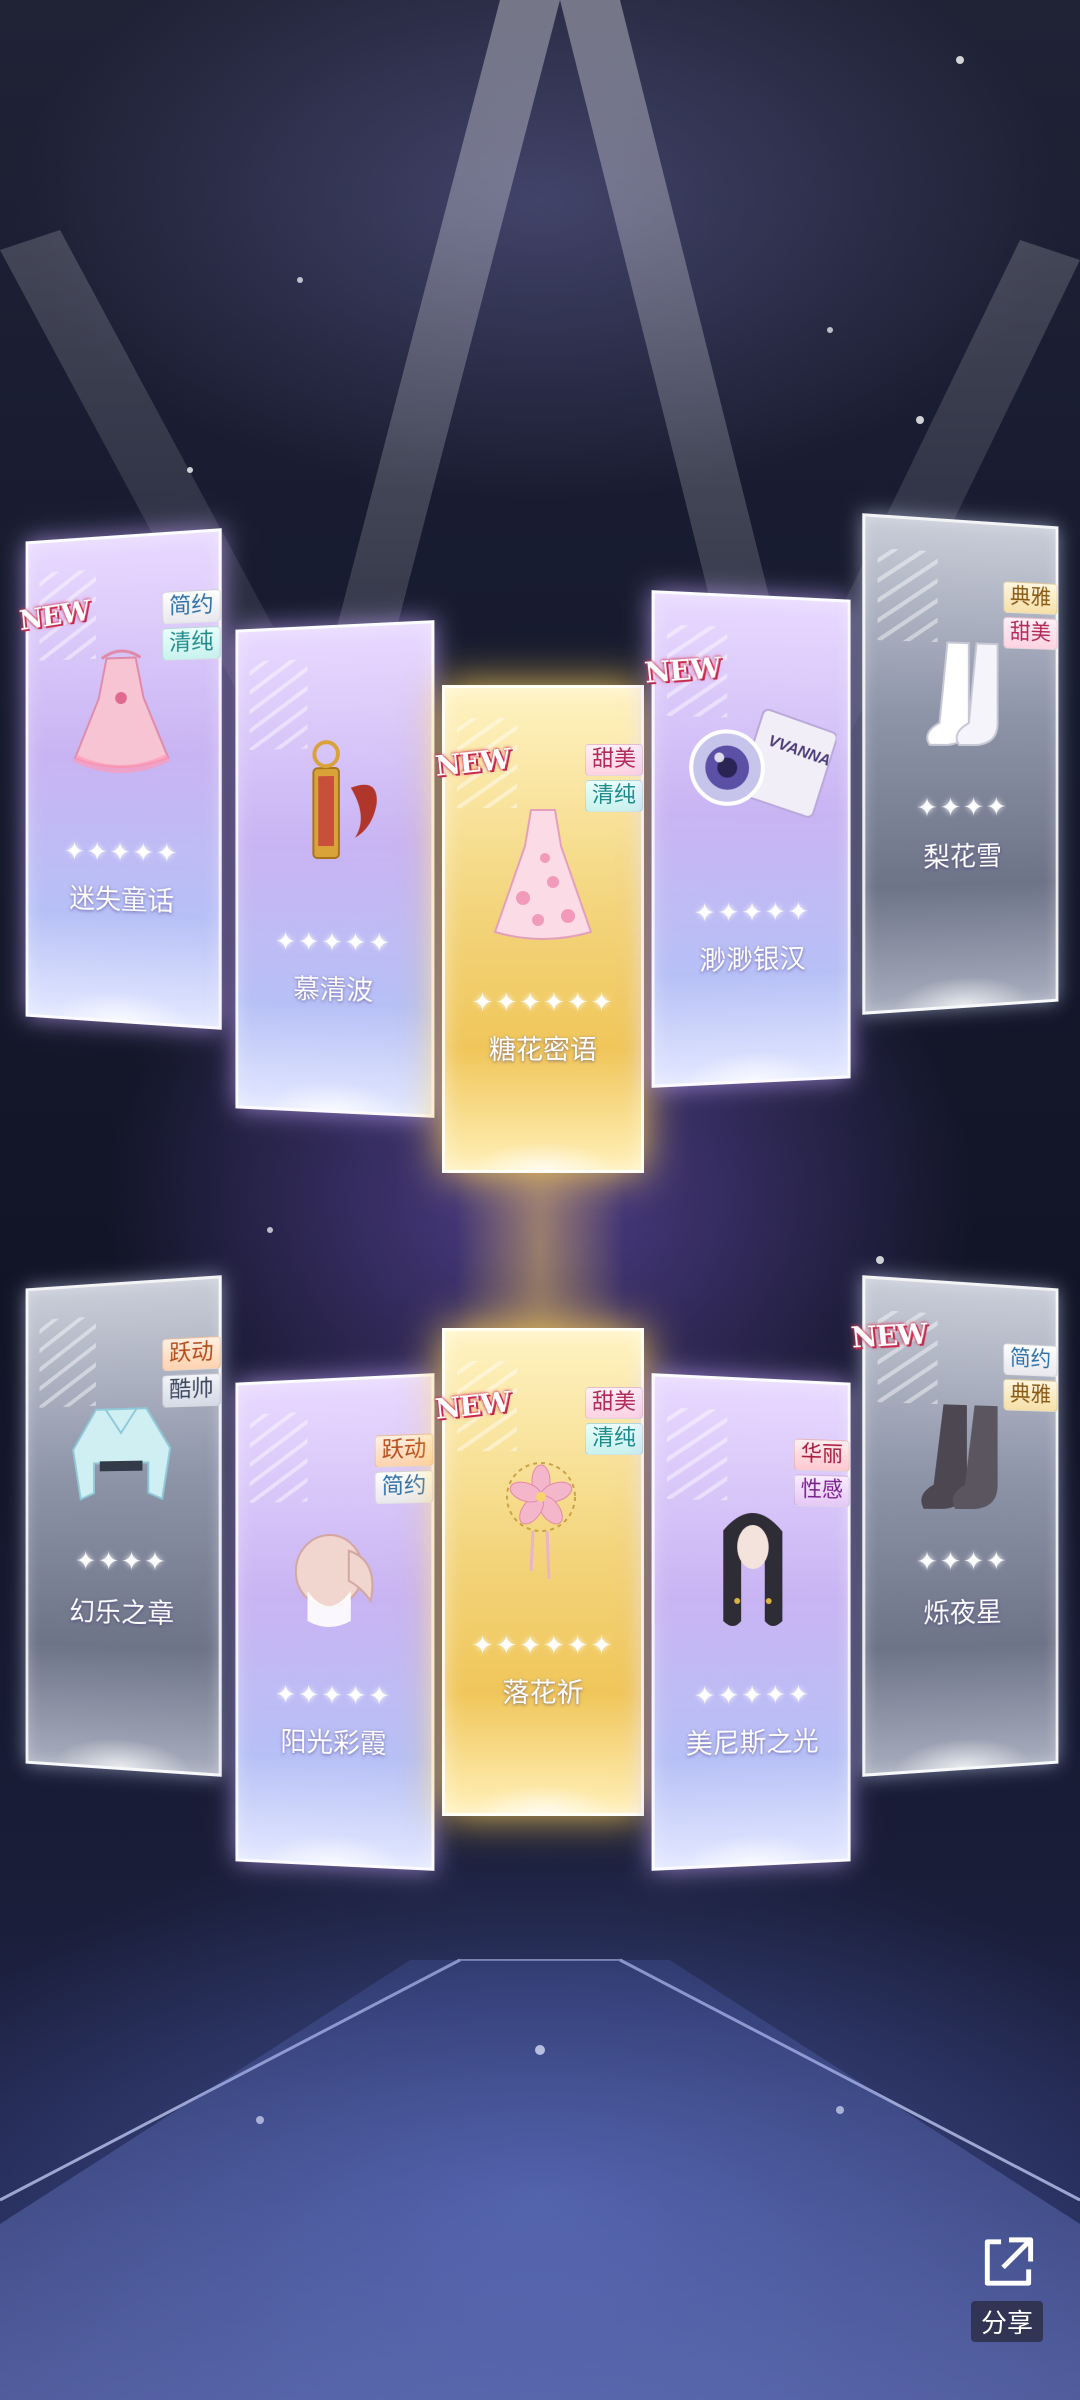 This screenshot has width=1080, height=2400. Describe the element at coordinates (333, 1743) in the screenshot. I see `item-name: 阳光彩霞` at that location.